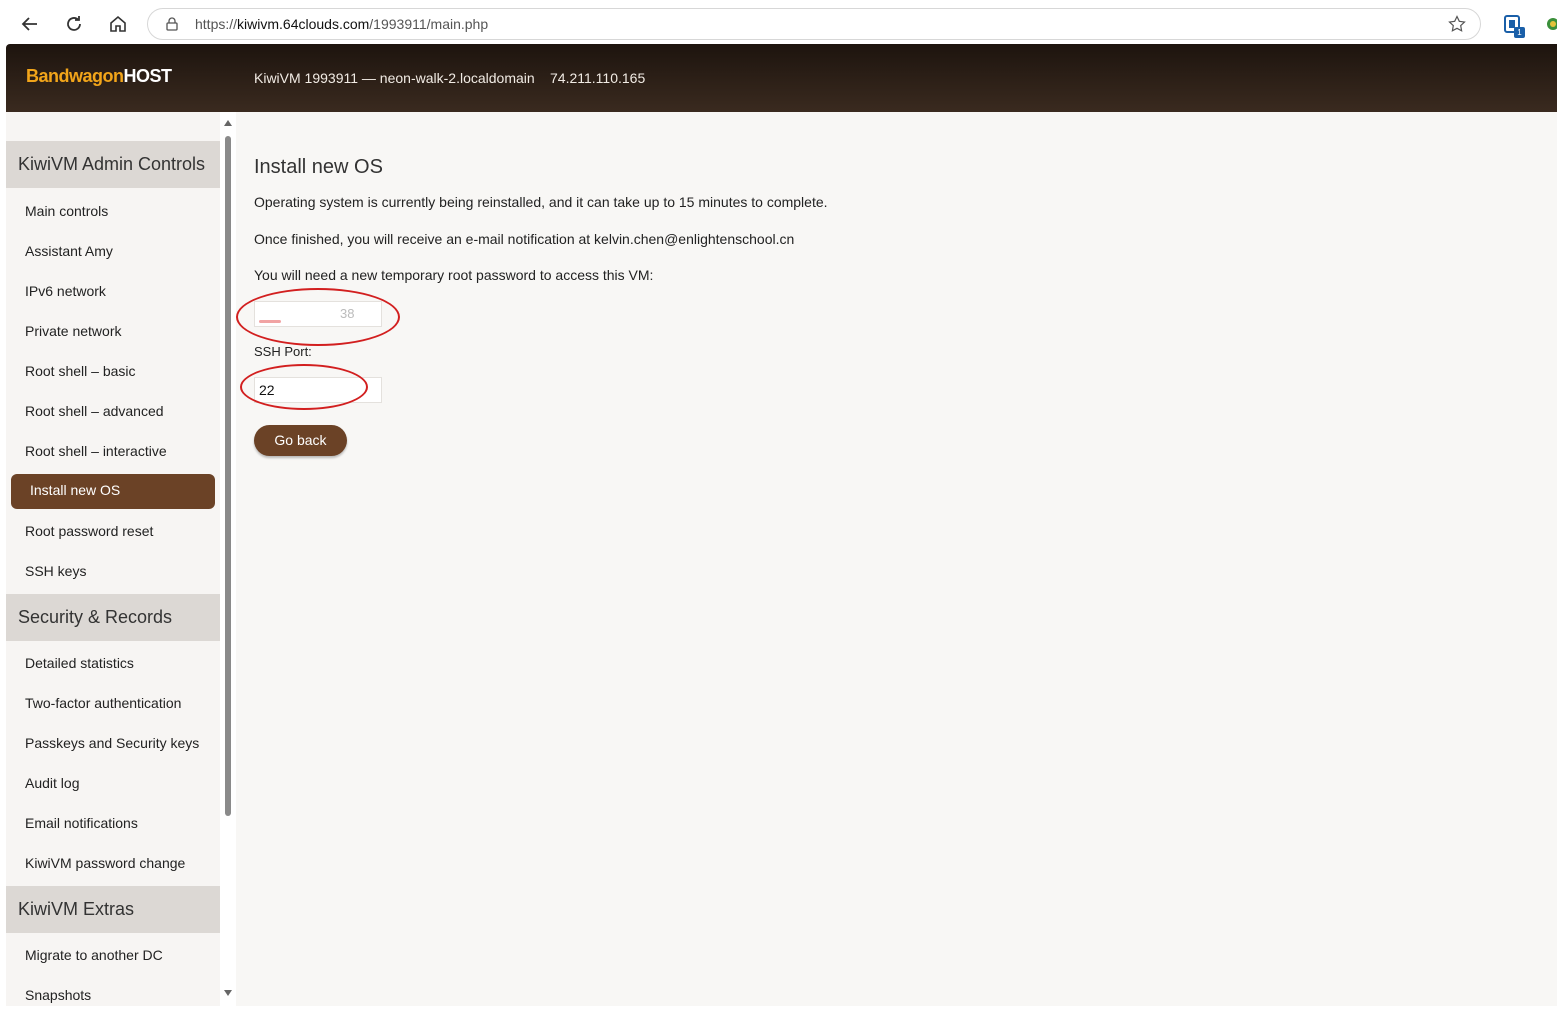 The image size is (1557, 1010). What do you see at coordinates (1457, 24) in the screenshot?
I see `star-icon` at bounding box center [1457, 24].